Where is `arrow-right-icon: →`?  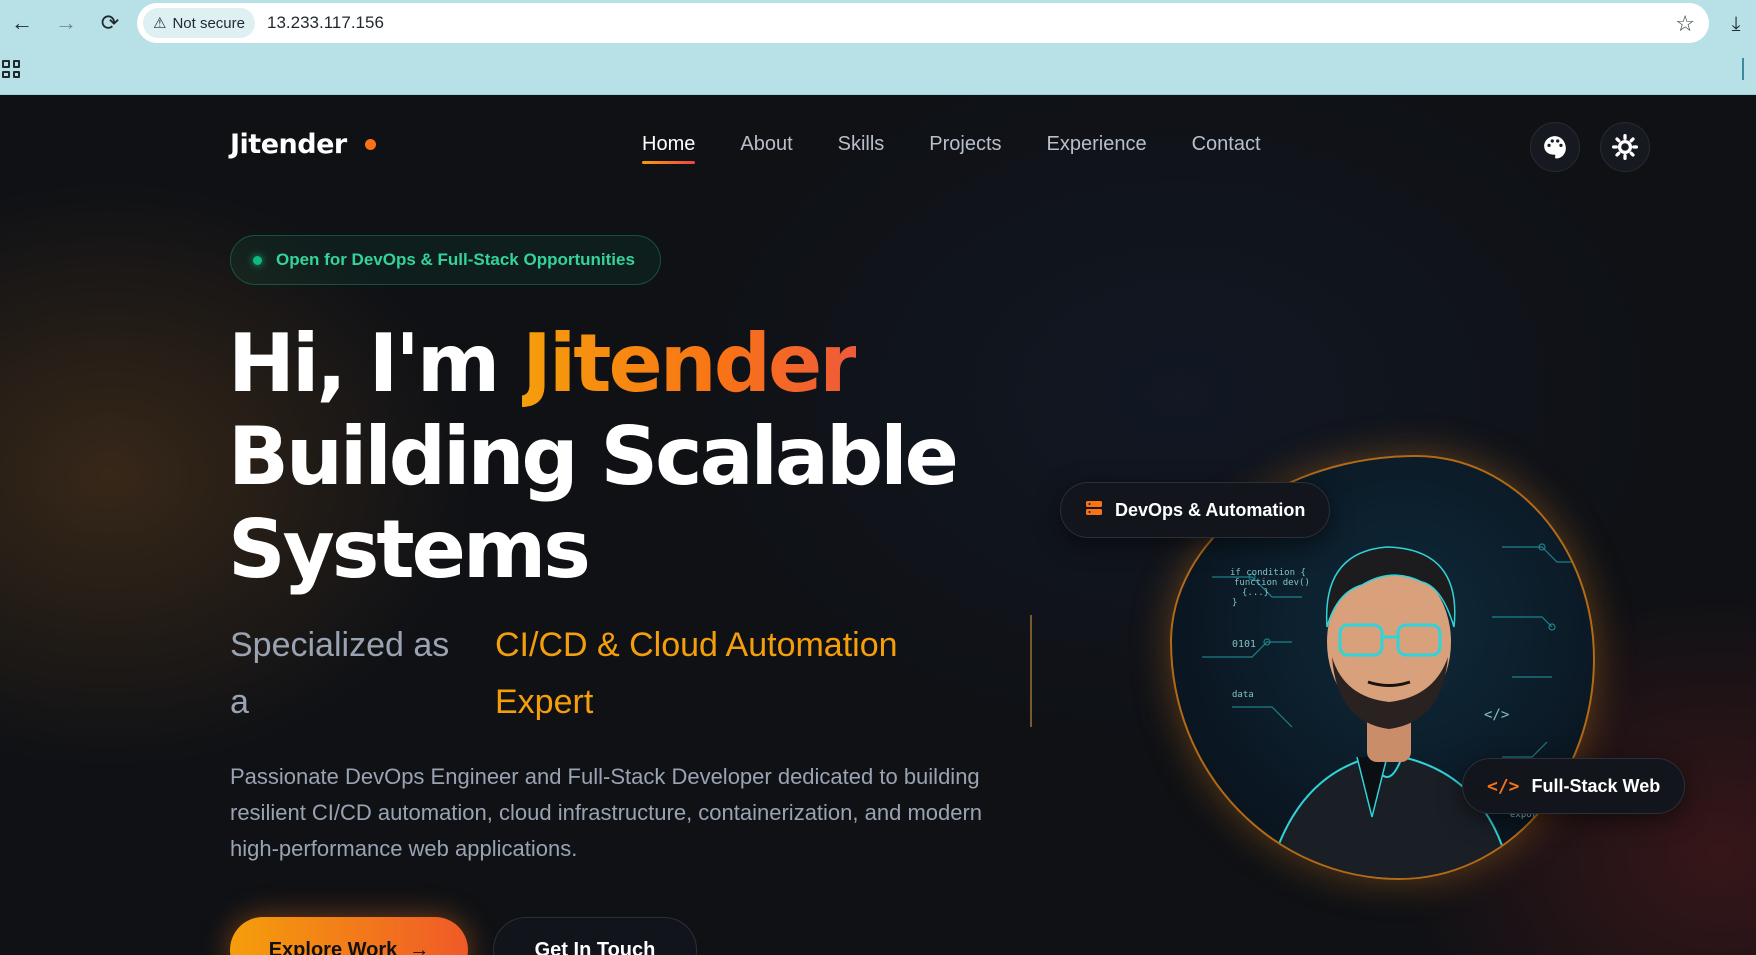
arrow-right-icon: → is located at coordinates (419, 946).